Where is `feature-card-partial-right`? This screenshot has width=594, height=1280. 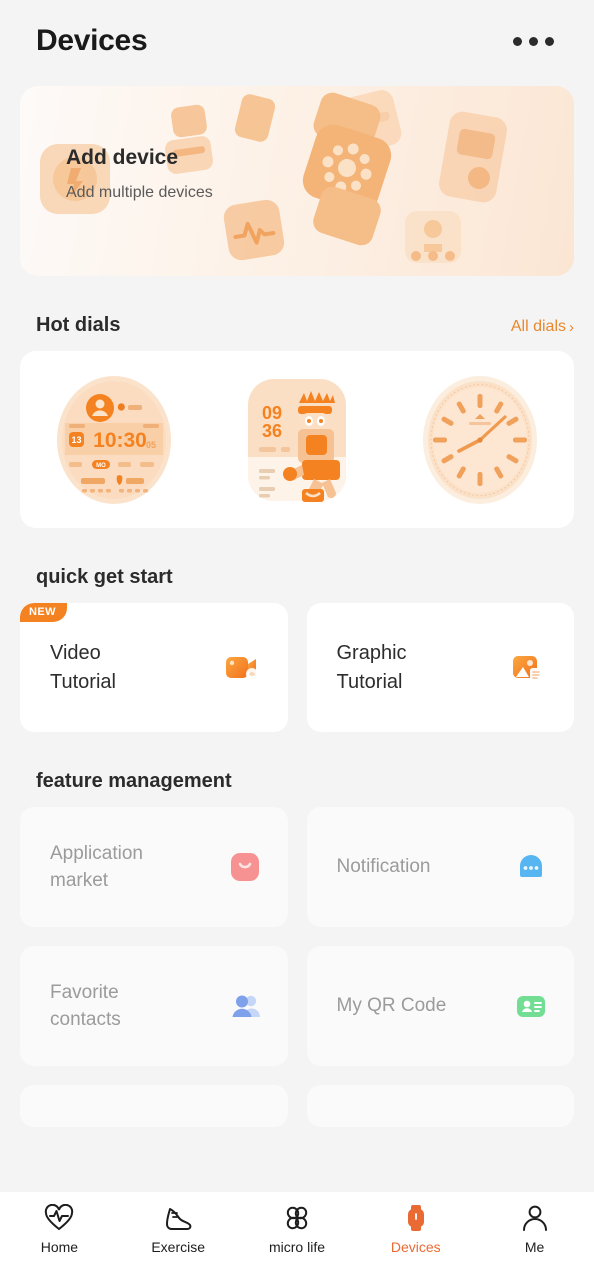 feature-card-partial-right is located at coordinates (440, 1106).